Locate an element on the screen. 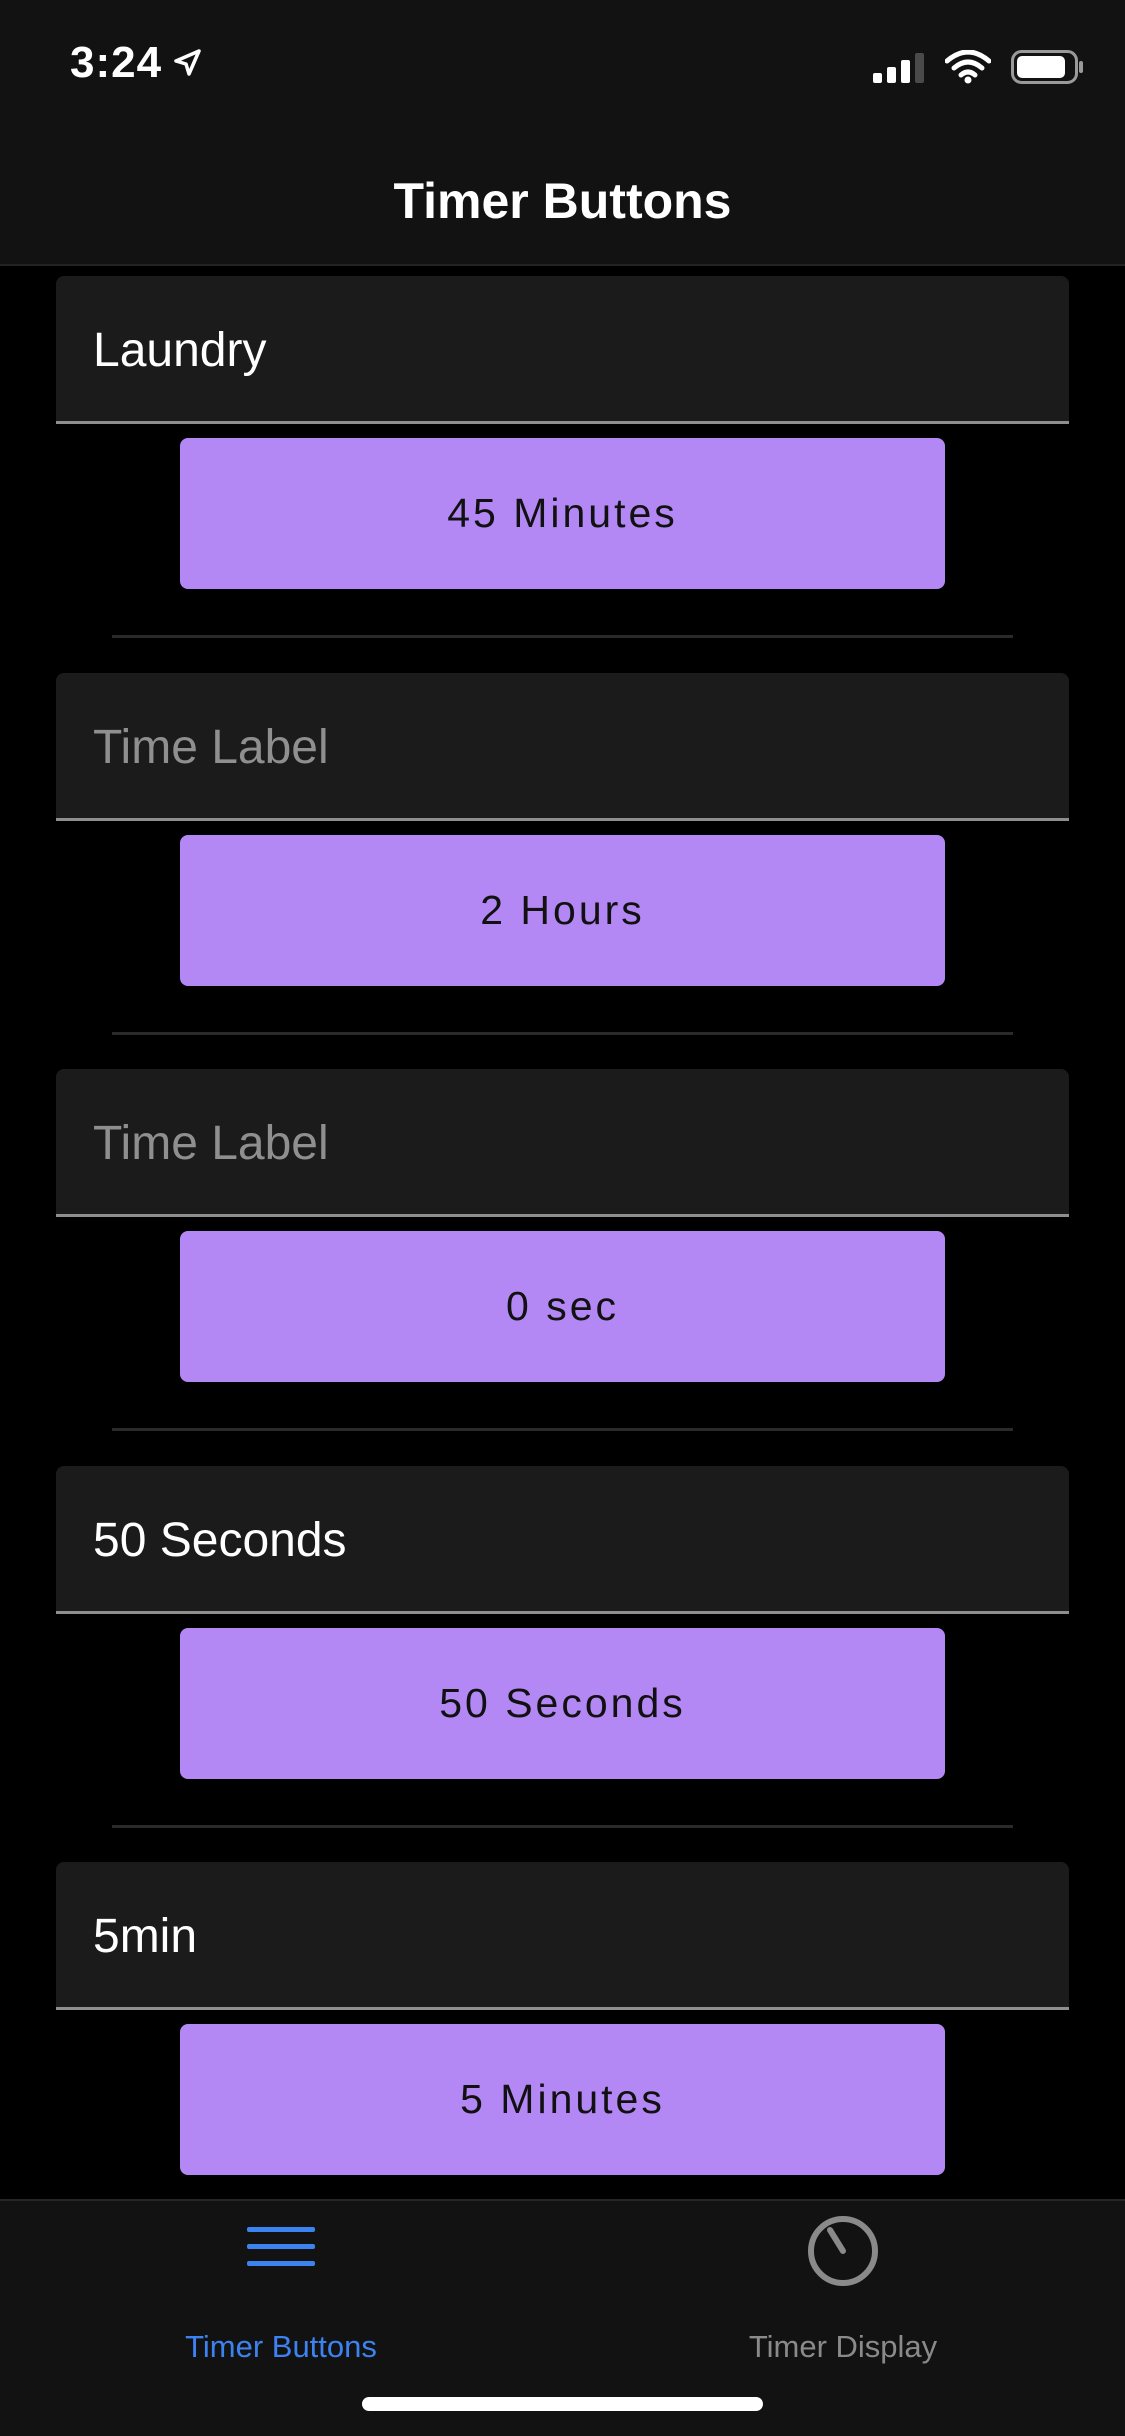 The height and width of the screenshot is (2436, 1125). menu-lines-icon is located at coordinates (281, 2246).